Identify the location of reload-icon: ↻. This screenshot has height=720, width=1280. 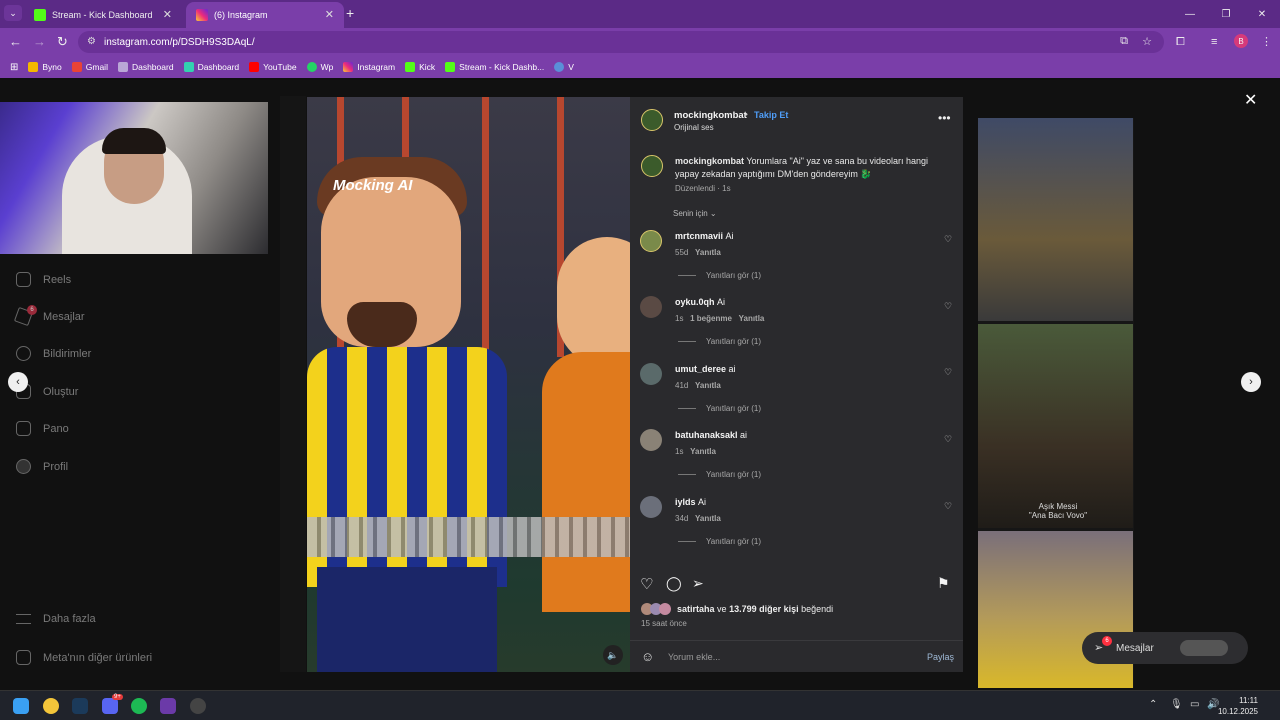
(62, 42).